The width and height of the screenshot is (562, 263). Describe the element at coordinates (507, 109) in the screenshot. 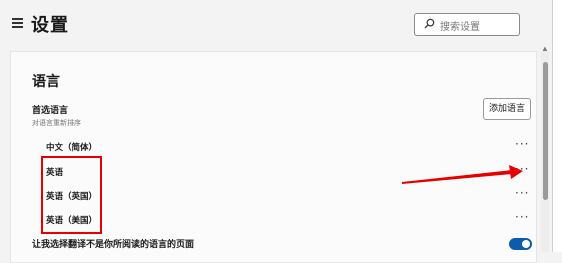

I see `add-language-button: 添加语言` at that location.